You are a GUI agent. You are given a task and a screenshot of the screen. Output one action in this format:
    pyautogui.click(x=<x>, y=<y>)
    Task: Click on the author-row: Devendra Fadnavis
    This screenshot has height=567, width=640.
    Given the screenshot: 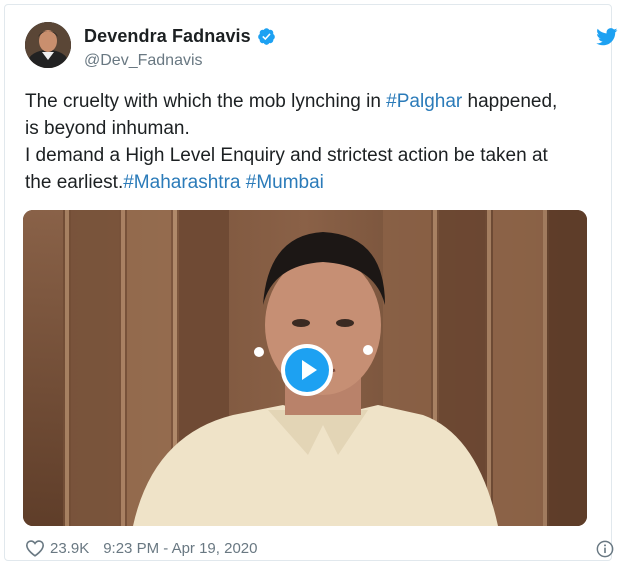 What is the action you would take?
    pyautogui.click(x=180, y=36)
    